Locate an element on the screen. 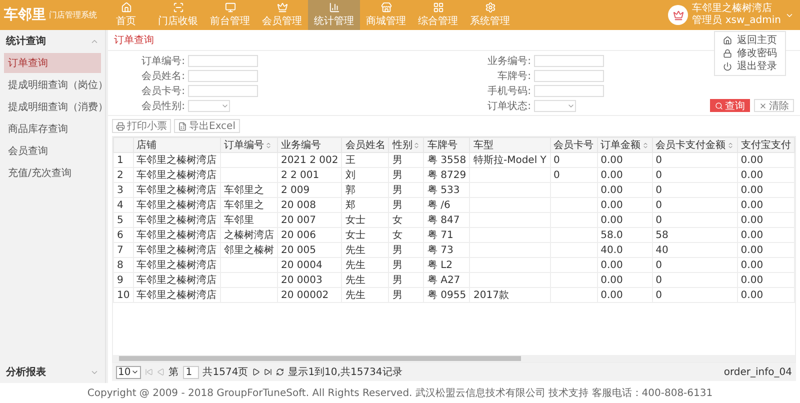 This screenshot has height=403, width=800. bar-chart-icon is located at coordinates (334, 7).